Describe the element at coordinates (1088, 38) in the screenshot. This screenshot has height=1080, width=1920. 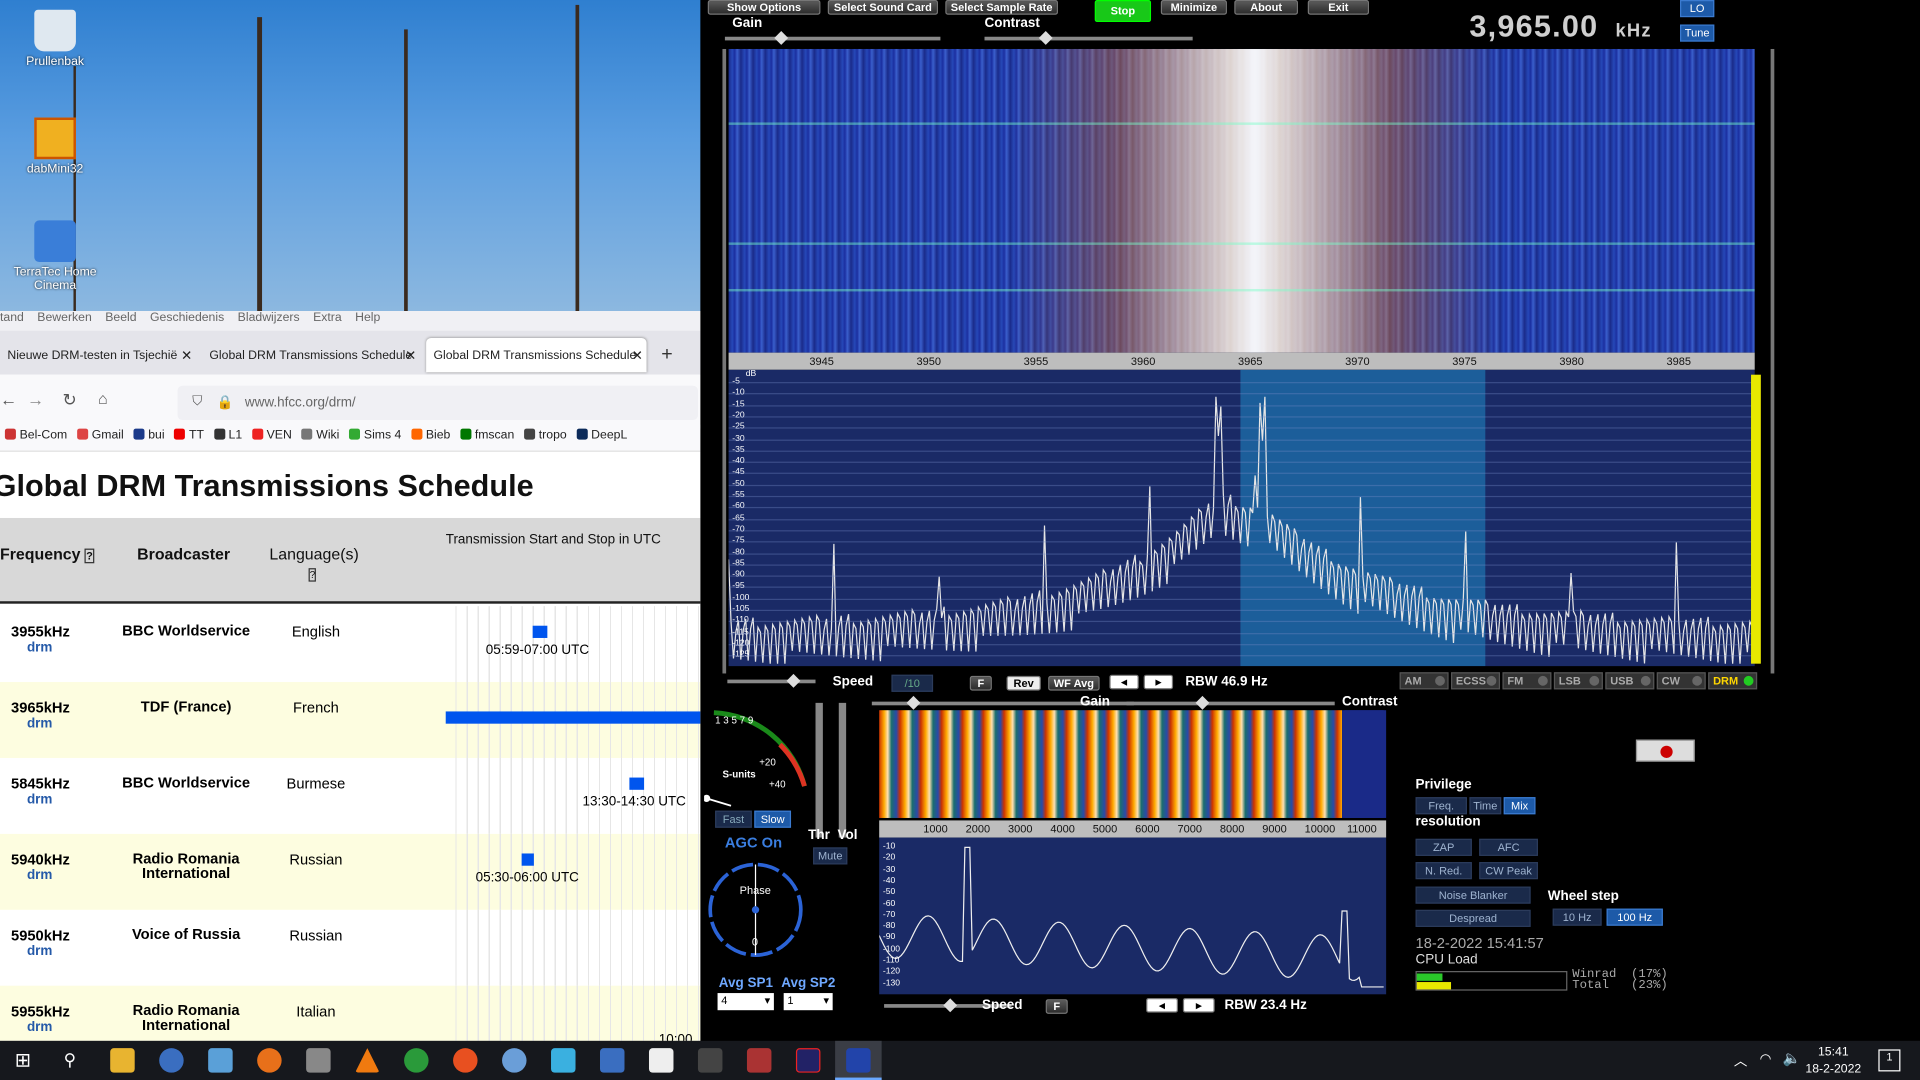
I see `contrast-slider` at that location.